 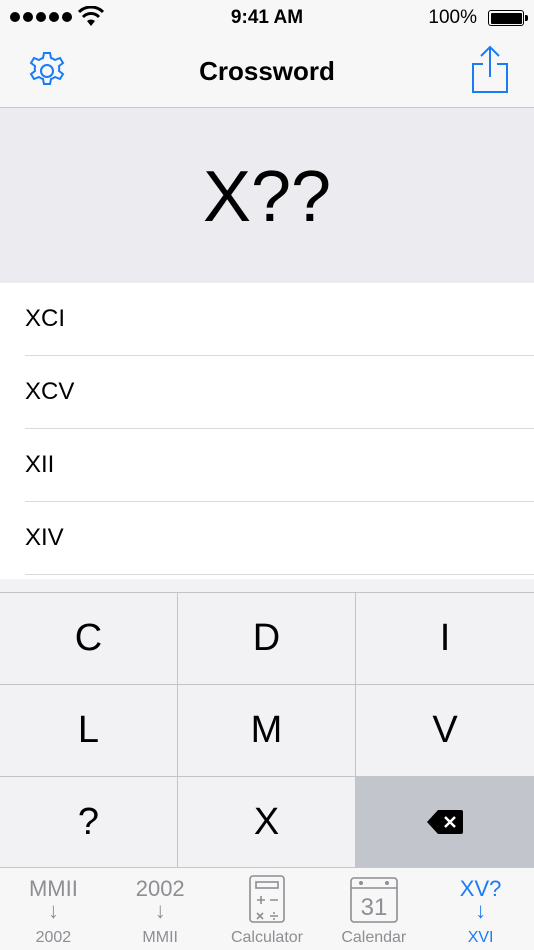 I want to click on key-c: C, so click(x=89, y=639).